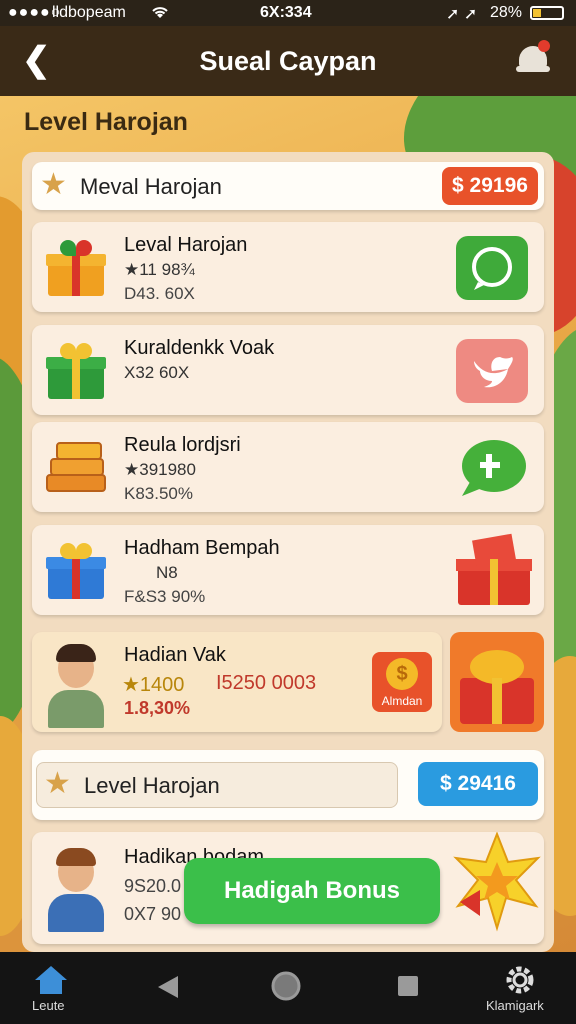  I want to click on item-percent: X32 60X, so click(157, 372).